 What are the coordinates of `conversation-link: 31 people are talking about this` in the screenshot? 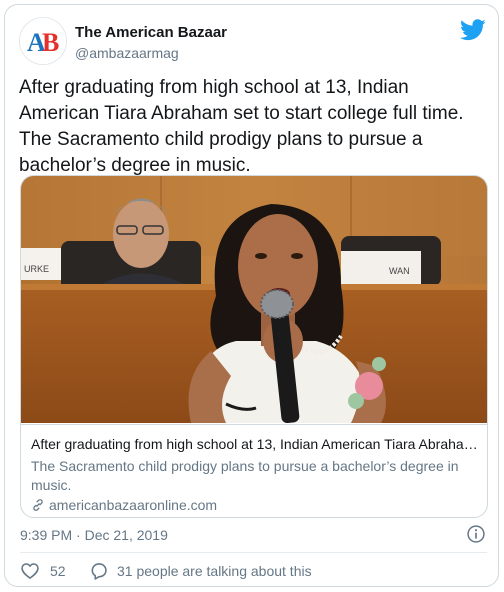 It's located at (200, 571).